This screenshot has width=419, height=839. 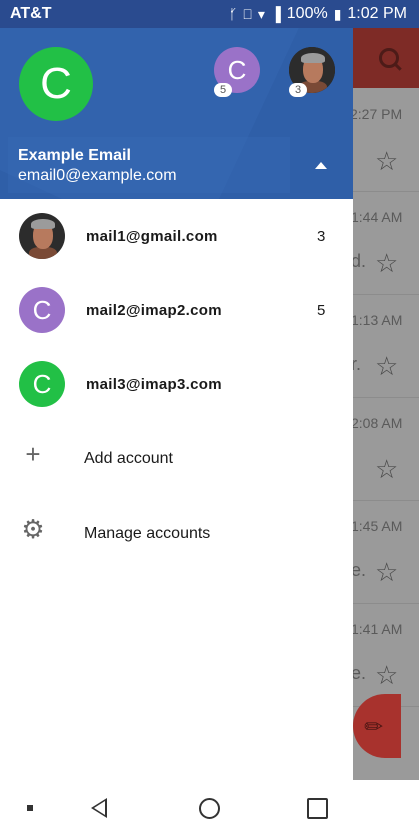 I want to click on unread-badge: 3, so click(x=298, y=90).